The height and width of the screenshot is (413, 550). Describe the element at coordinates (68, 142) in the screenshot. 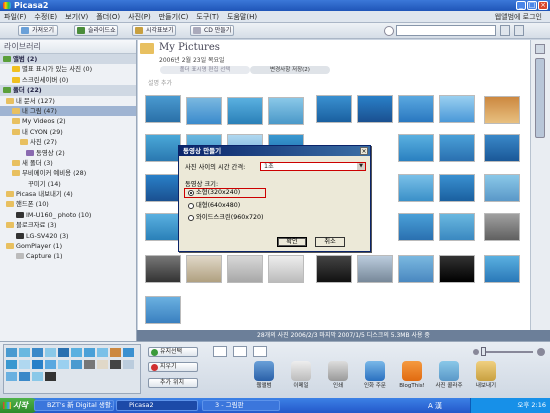

I see `tree-item-photos: 사진 (27)` at that location.